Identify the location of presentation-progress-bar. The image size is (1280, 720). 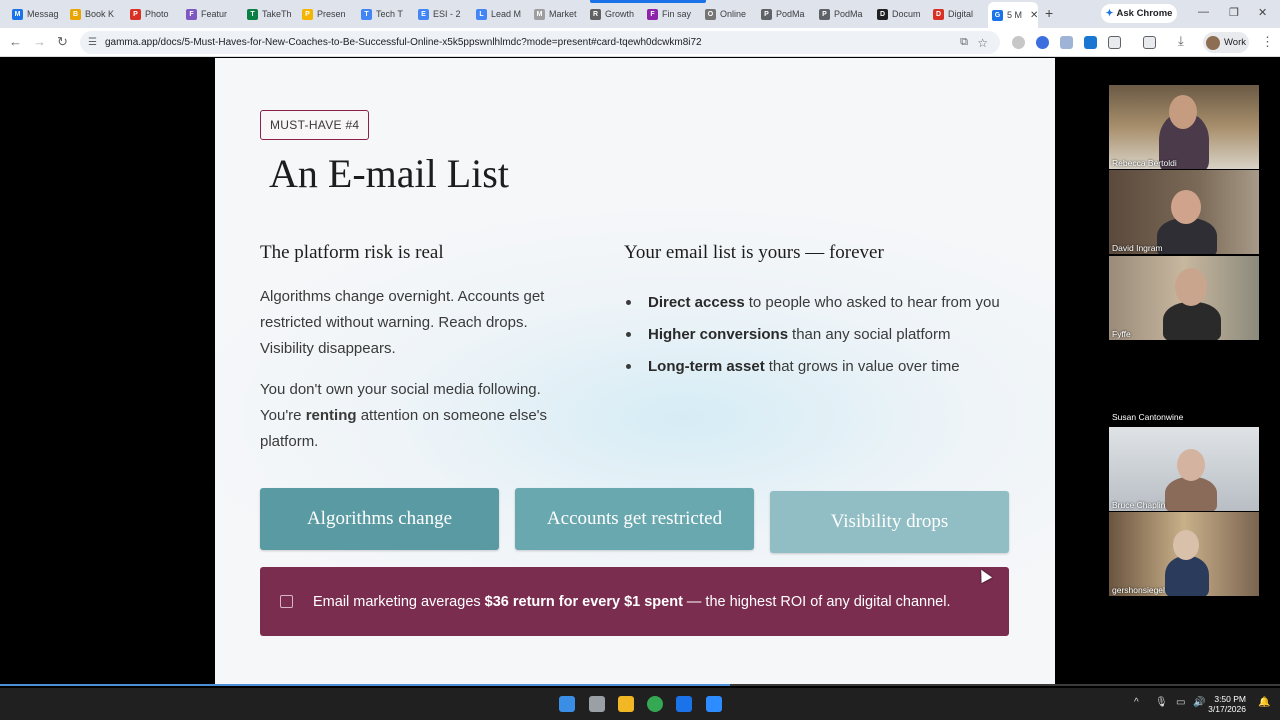
(640, 685).